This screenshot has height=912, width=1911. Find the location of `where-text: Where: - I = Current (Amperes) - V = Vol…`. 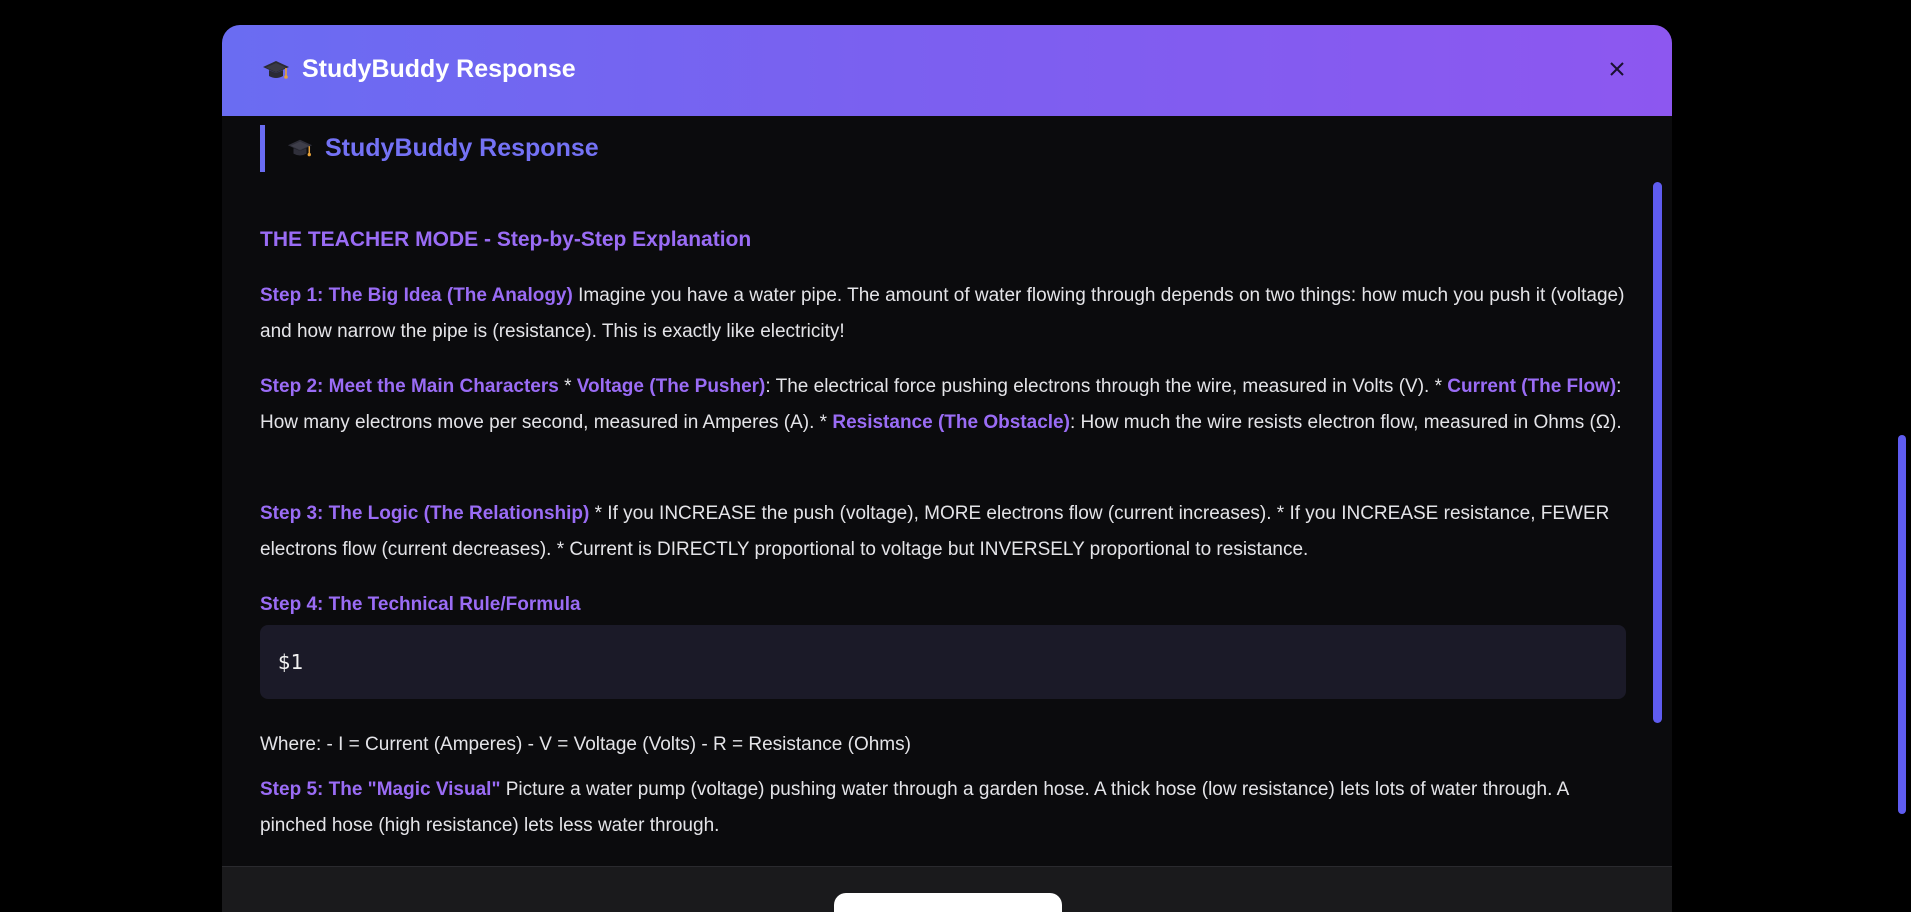

where-text: Where: - I = Current (Amperes) - V = Vol… is located at coordinates (585, 744).